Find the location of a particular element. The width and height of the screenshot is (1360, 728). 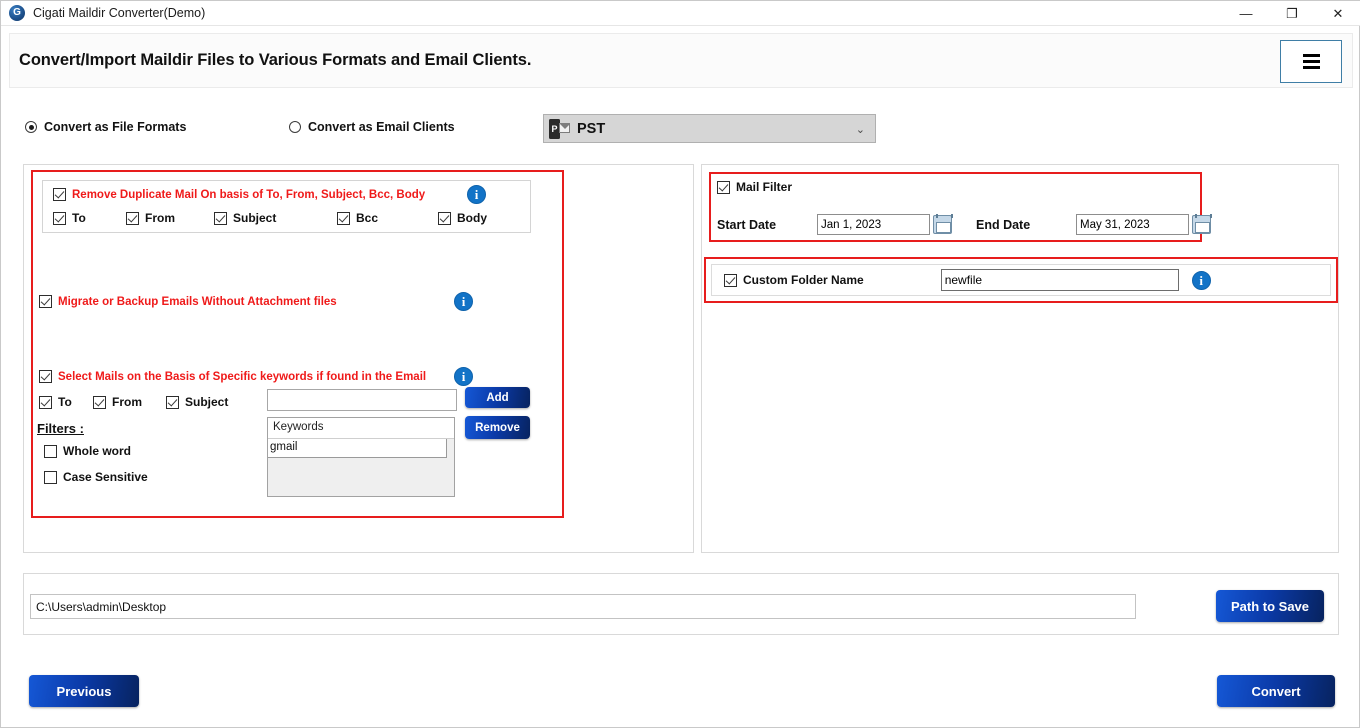

keyword-field-to-box is located at coordinates (45, 402).